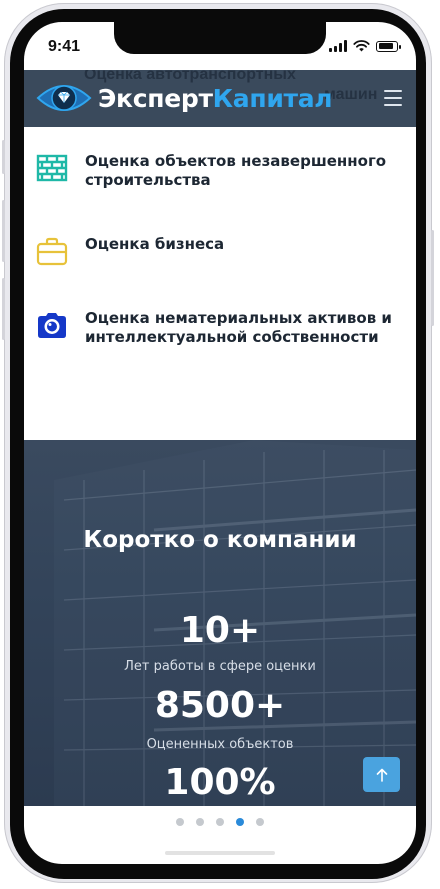 This screenshot has width=440, height=889. I want to click on stat-caption: Оцененных объектов, so click(220, 744).